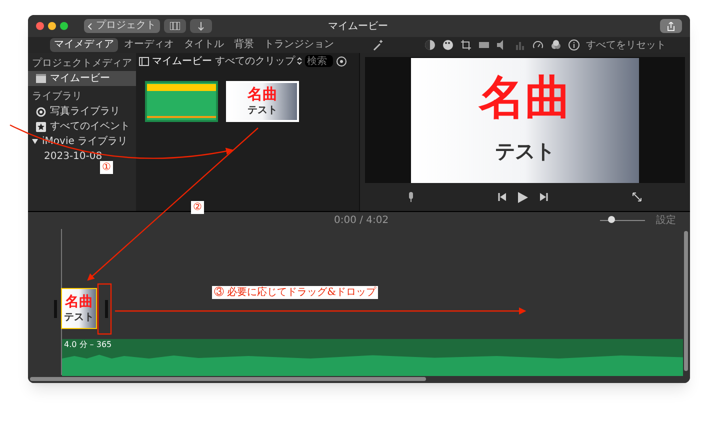 The height and width of the screenshot is (425, 720). Describe the element at coordinates (299, 45) in the screenshot. I see `media-tab: トランジション` at that location.